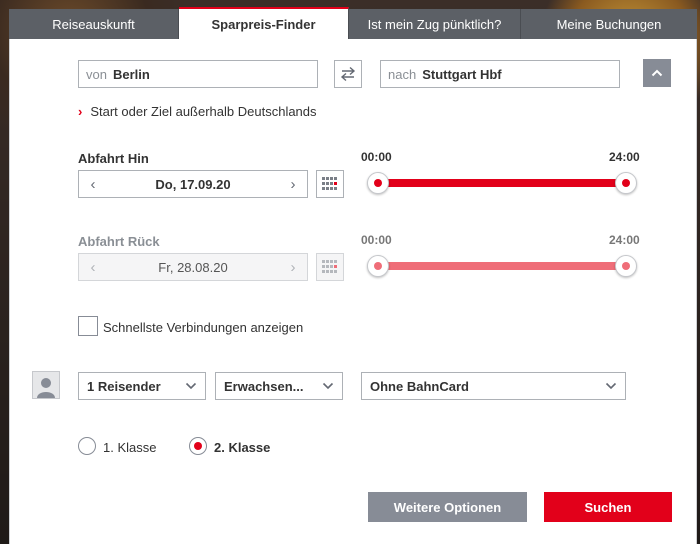 This screenshot has width=700, height=544. I want to click on collapse-button, so click(657, 73).